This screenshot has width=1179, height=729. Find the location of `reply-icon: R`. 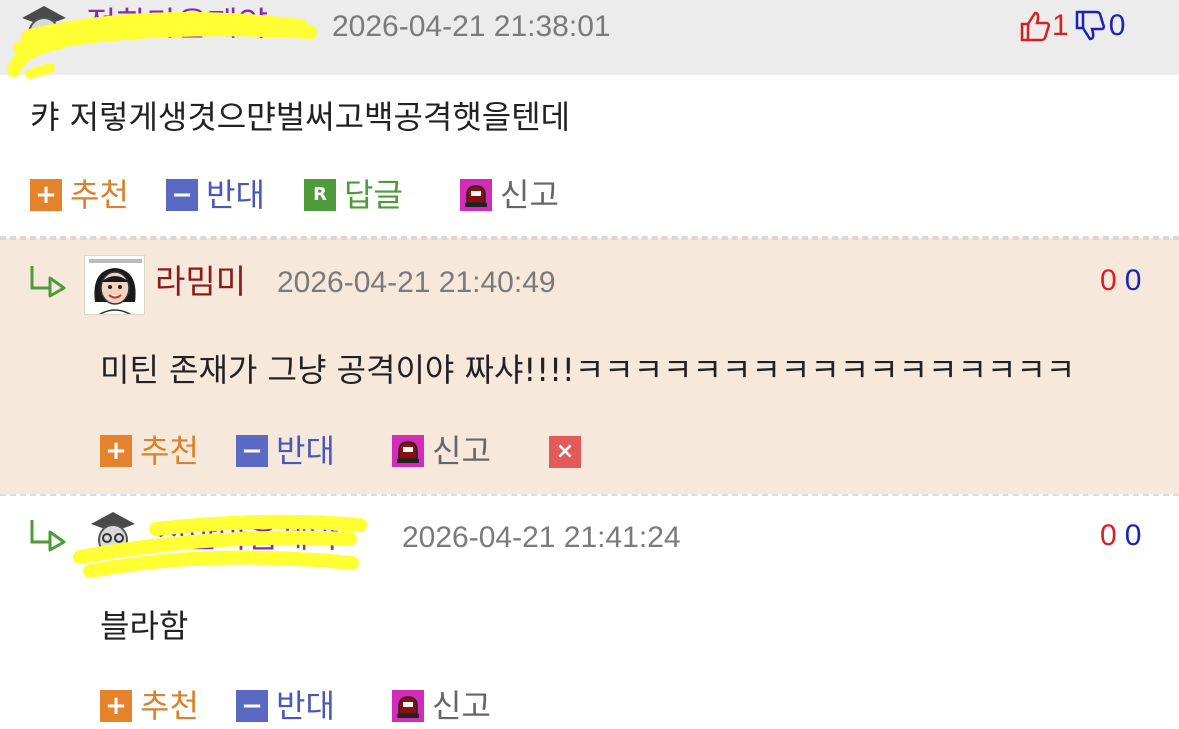

reply-icon: R is located at coordinates (320, 195).